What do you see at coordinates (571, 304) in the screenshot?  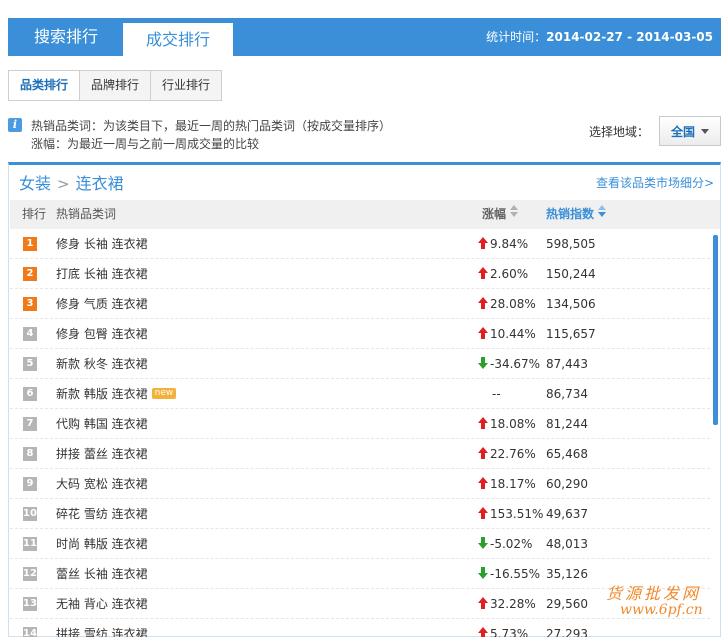 I see `hot-index-value: 134,506` at bounding box center [571, 304].